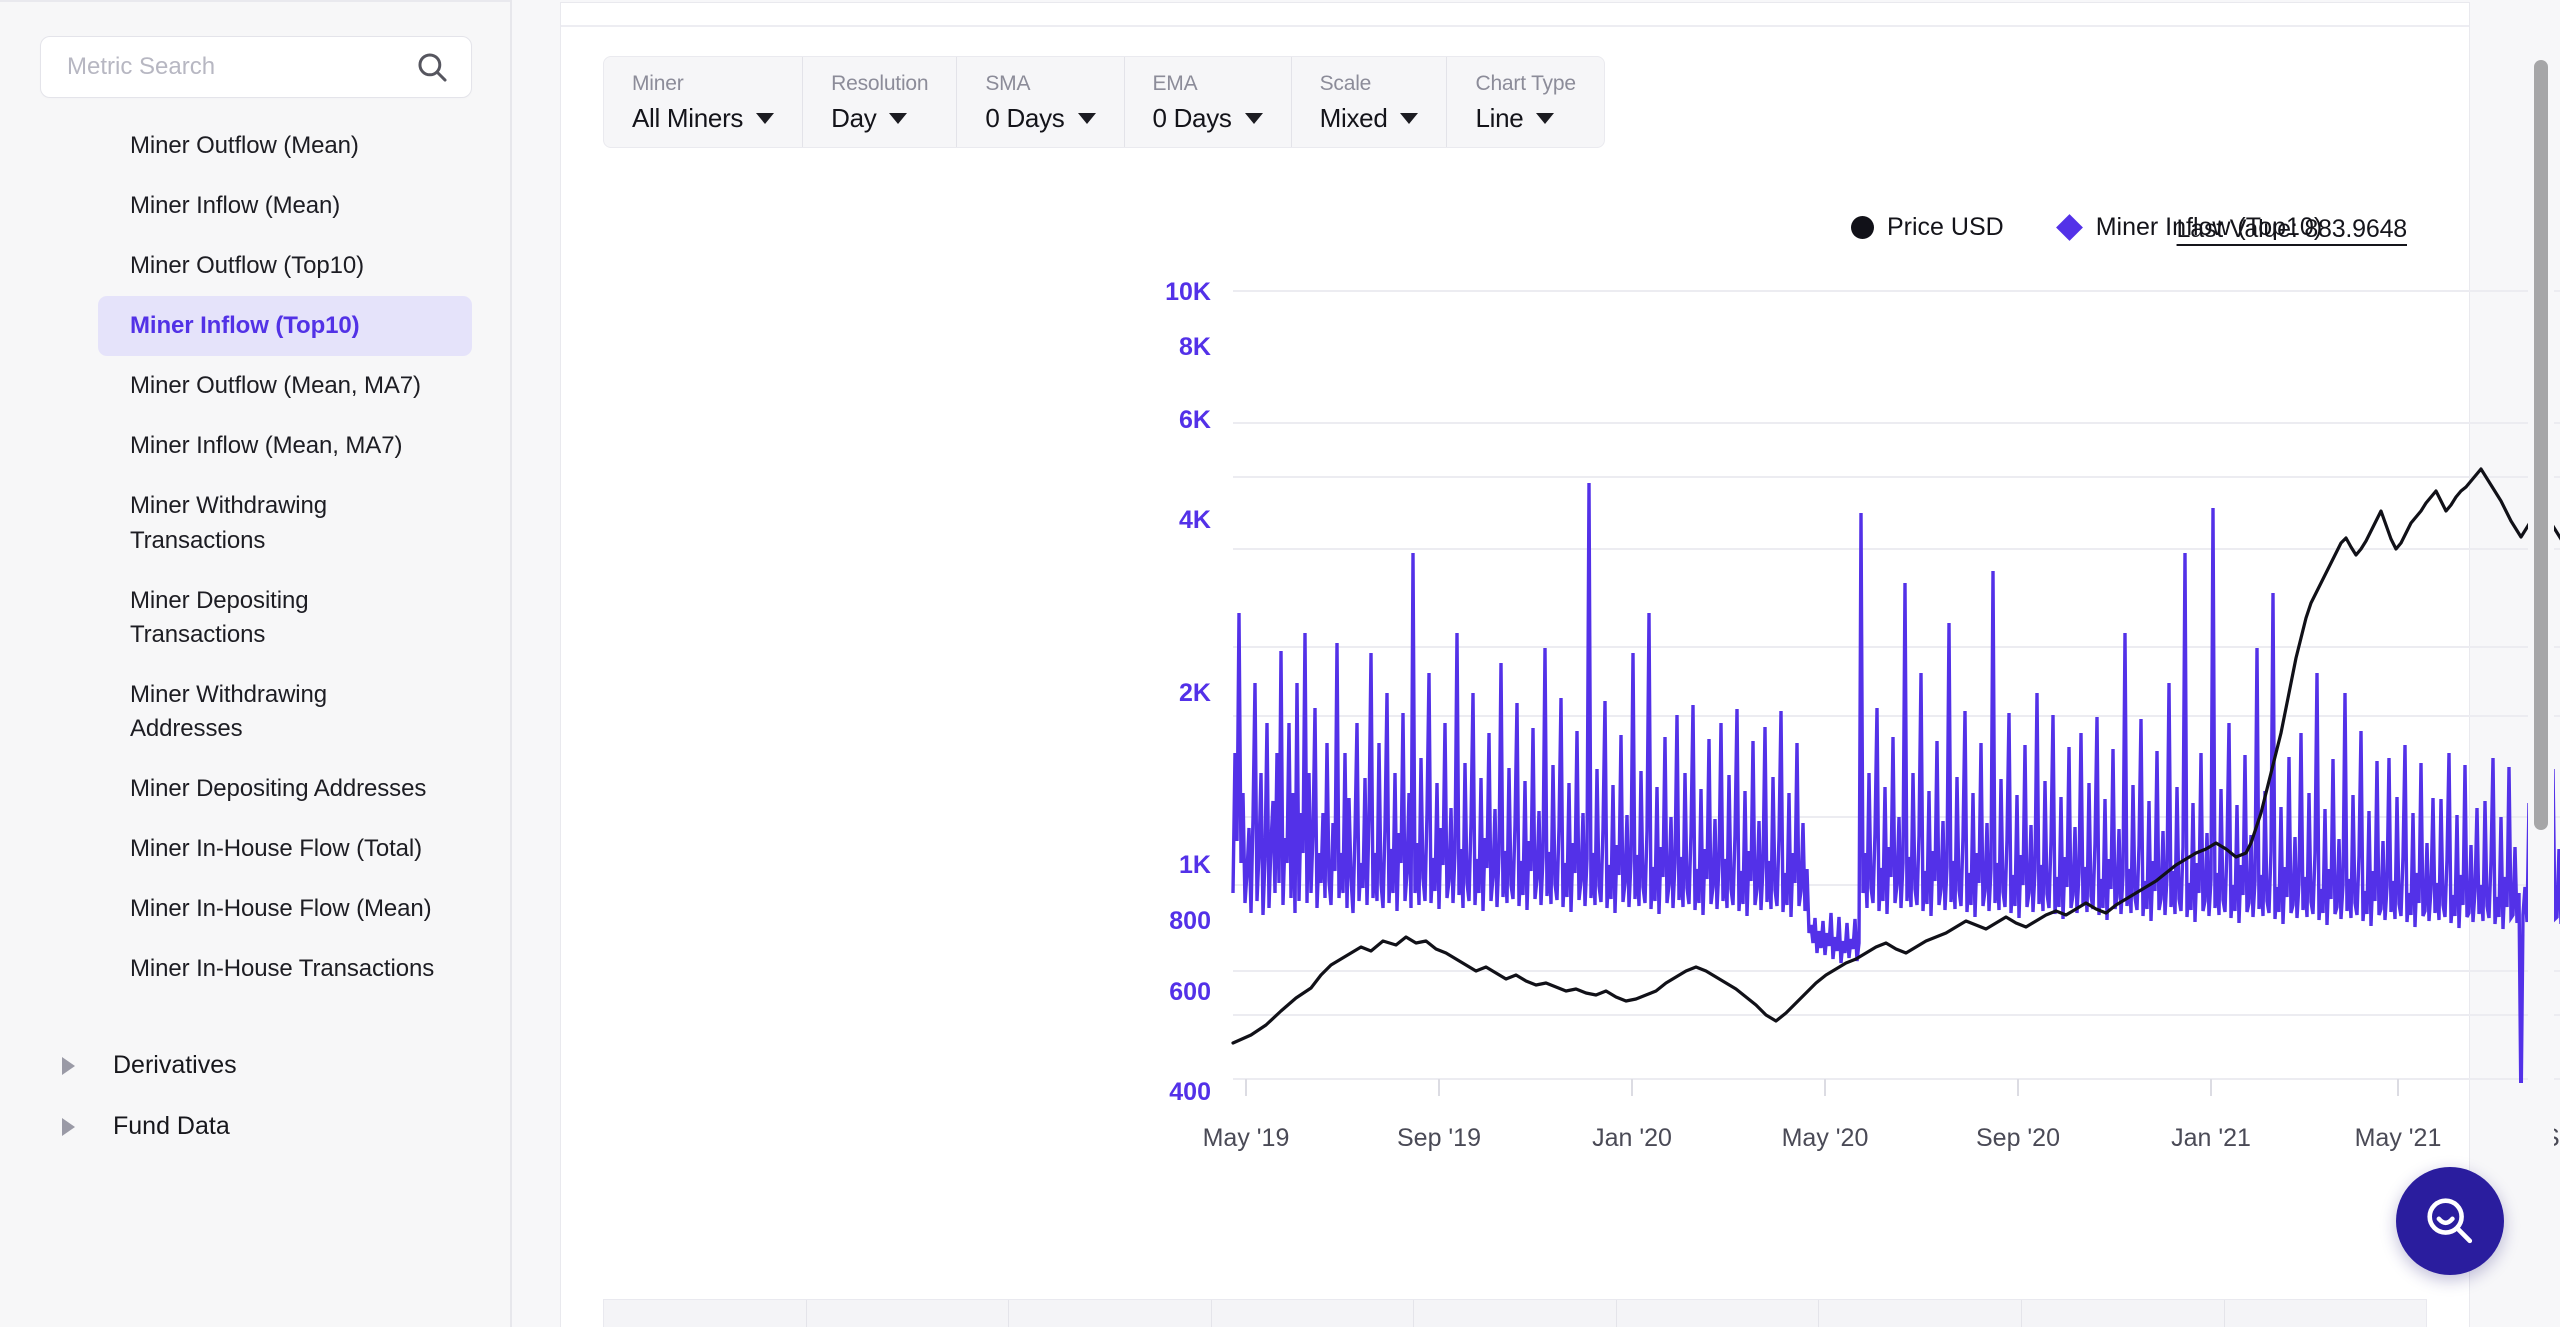 The height and width of the screenshot is (1327, 2560). Describe the element at coordinates (285, 789) in the screenshot. I see `metric-item-miner-depositing-addresses: Miner Depositing Addresses` at that location.